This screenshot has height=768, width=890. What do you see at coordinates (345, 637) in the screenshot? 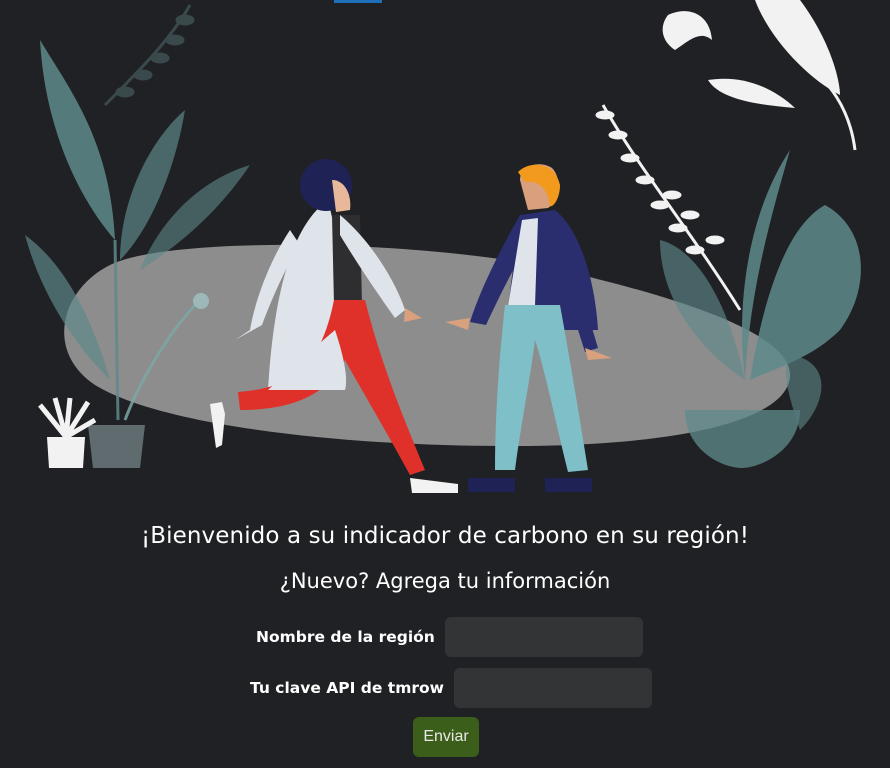
I see `region-label: Nombre de la región` at bounding box center [345, 637].